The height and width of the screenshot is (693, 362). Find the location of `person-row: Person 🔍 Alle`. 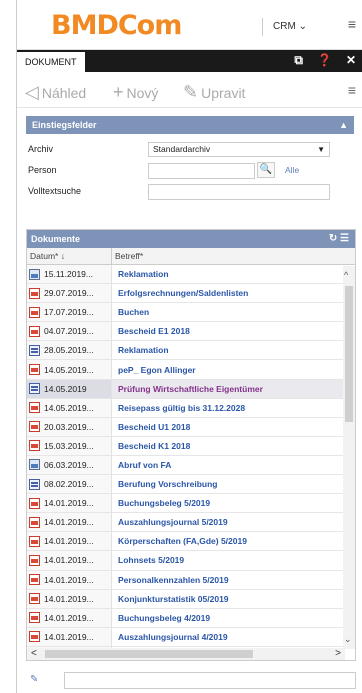

person-row: Person 🔍 Alle is located at coordinates (190, 169).